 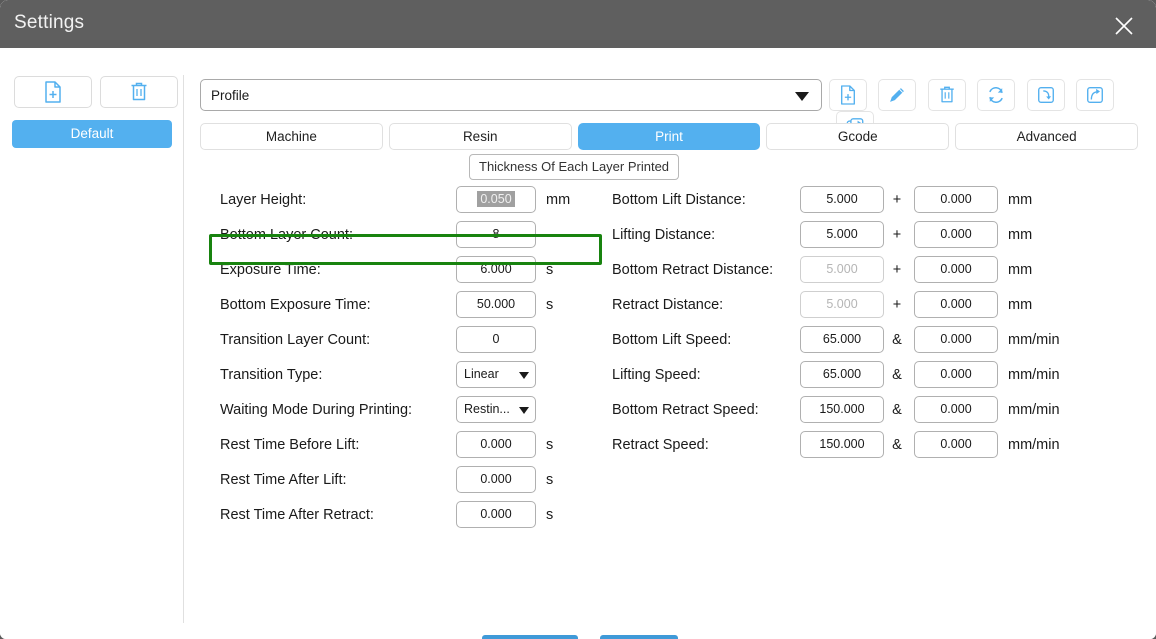 I want to click on file-plus-icon, so click(x=53, y=92).